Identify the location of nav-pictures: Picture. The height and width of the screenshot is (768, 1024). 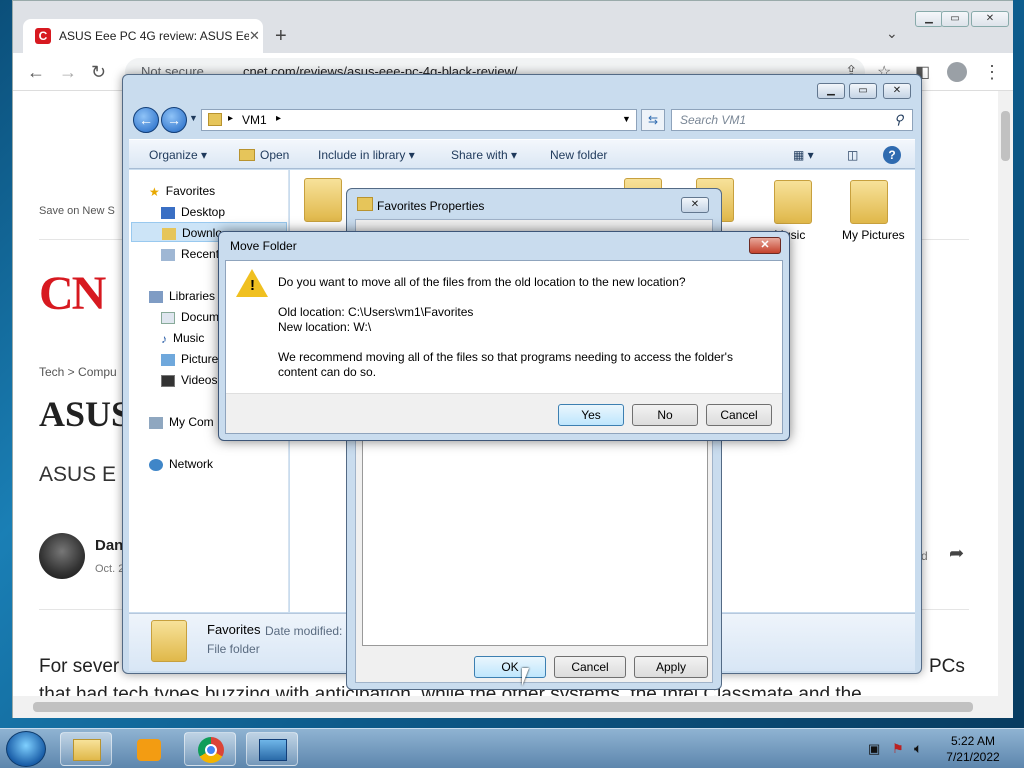
(189, 359).